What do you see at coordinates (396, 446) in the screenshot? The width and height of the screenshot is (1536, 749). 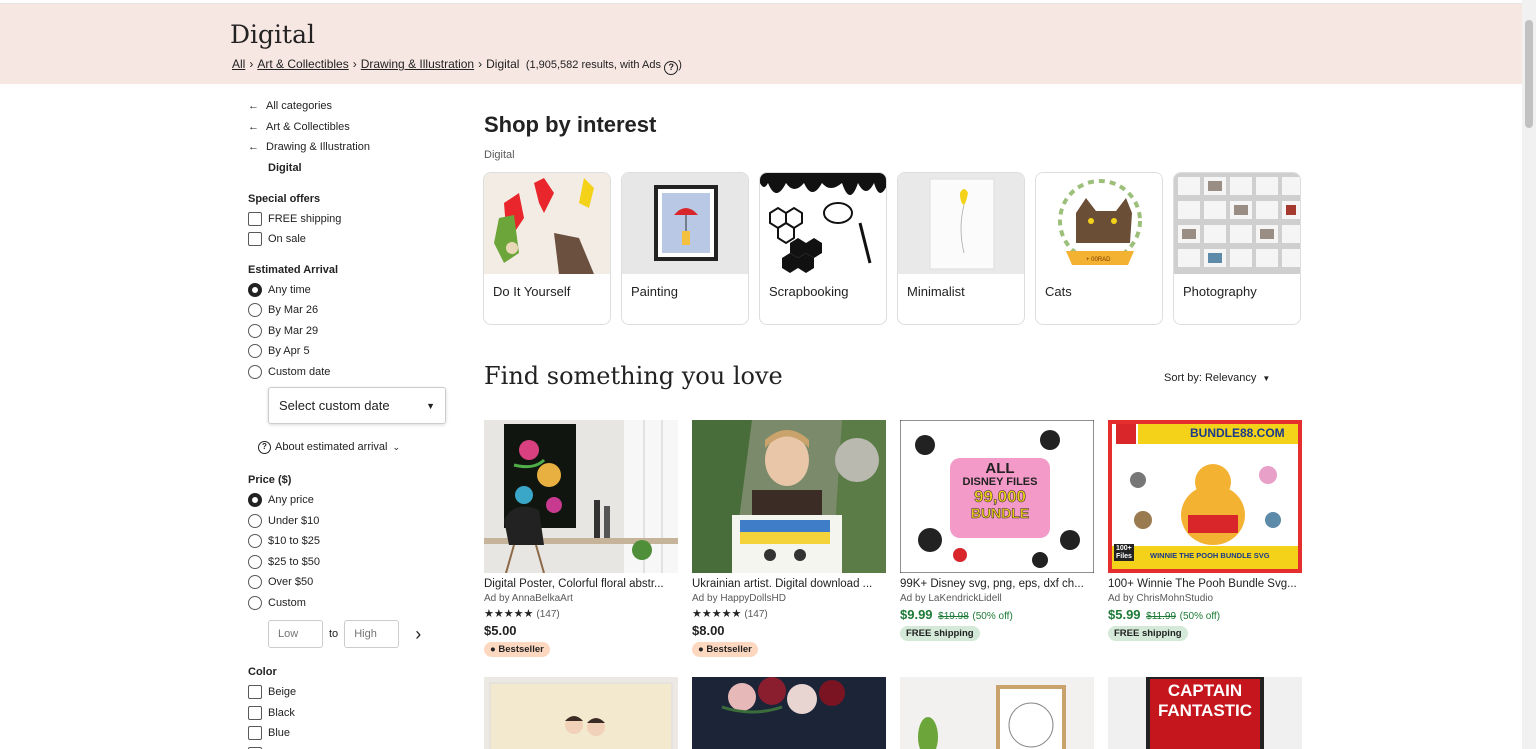 I see `chevron-down-icon: ⌄` at bounding box center [396, 446].